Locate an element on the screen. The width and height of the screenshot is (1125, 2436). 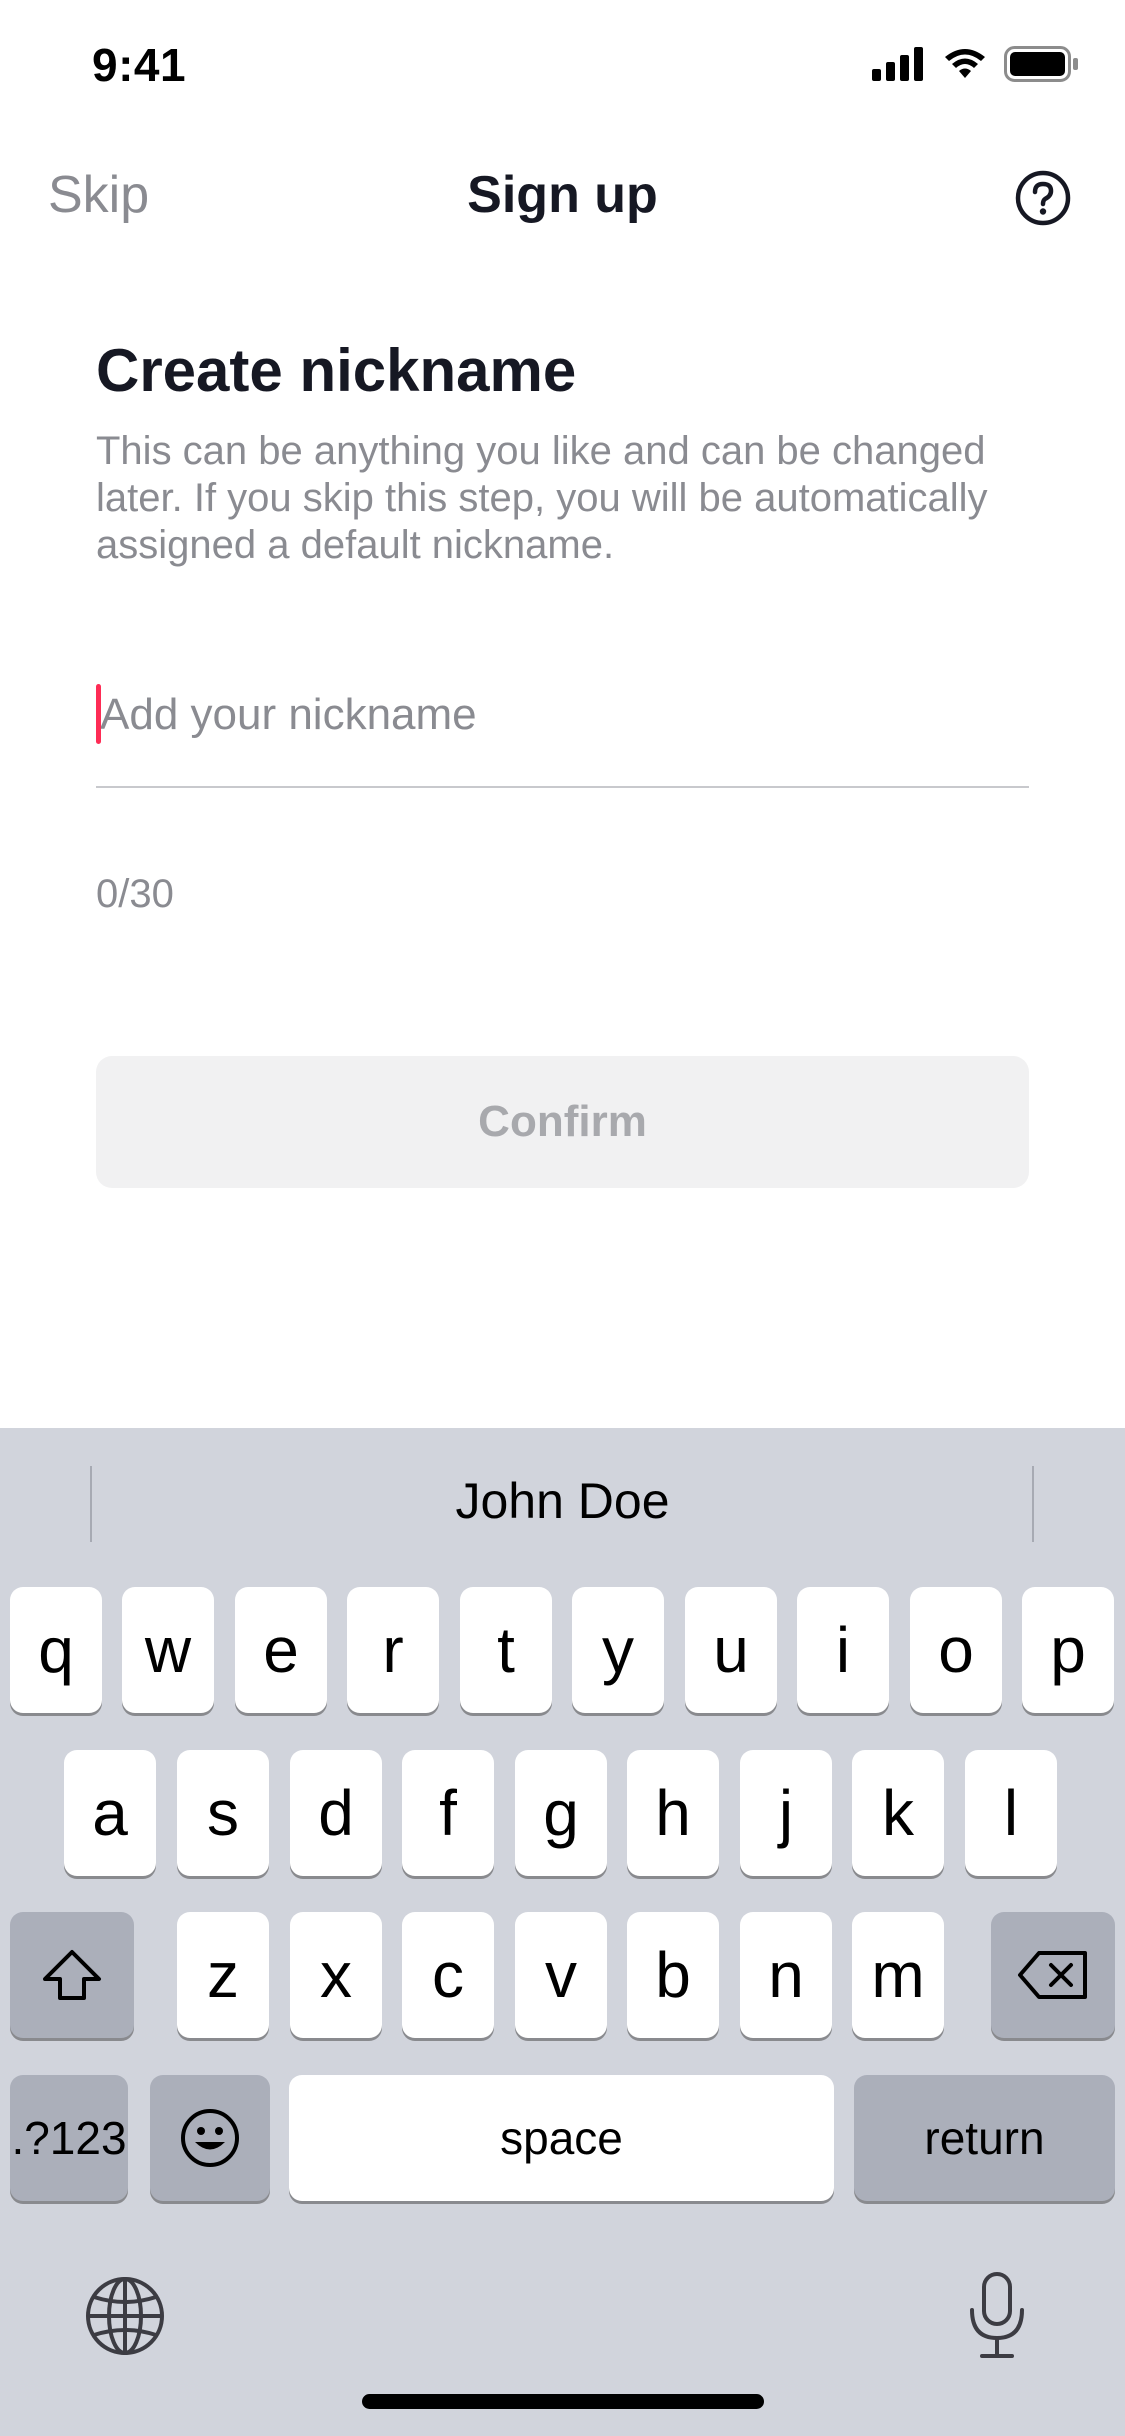
key-q: q is located at coordinates (56, 1650).